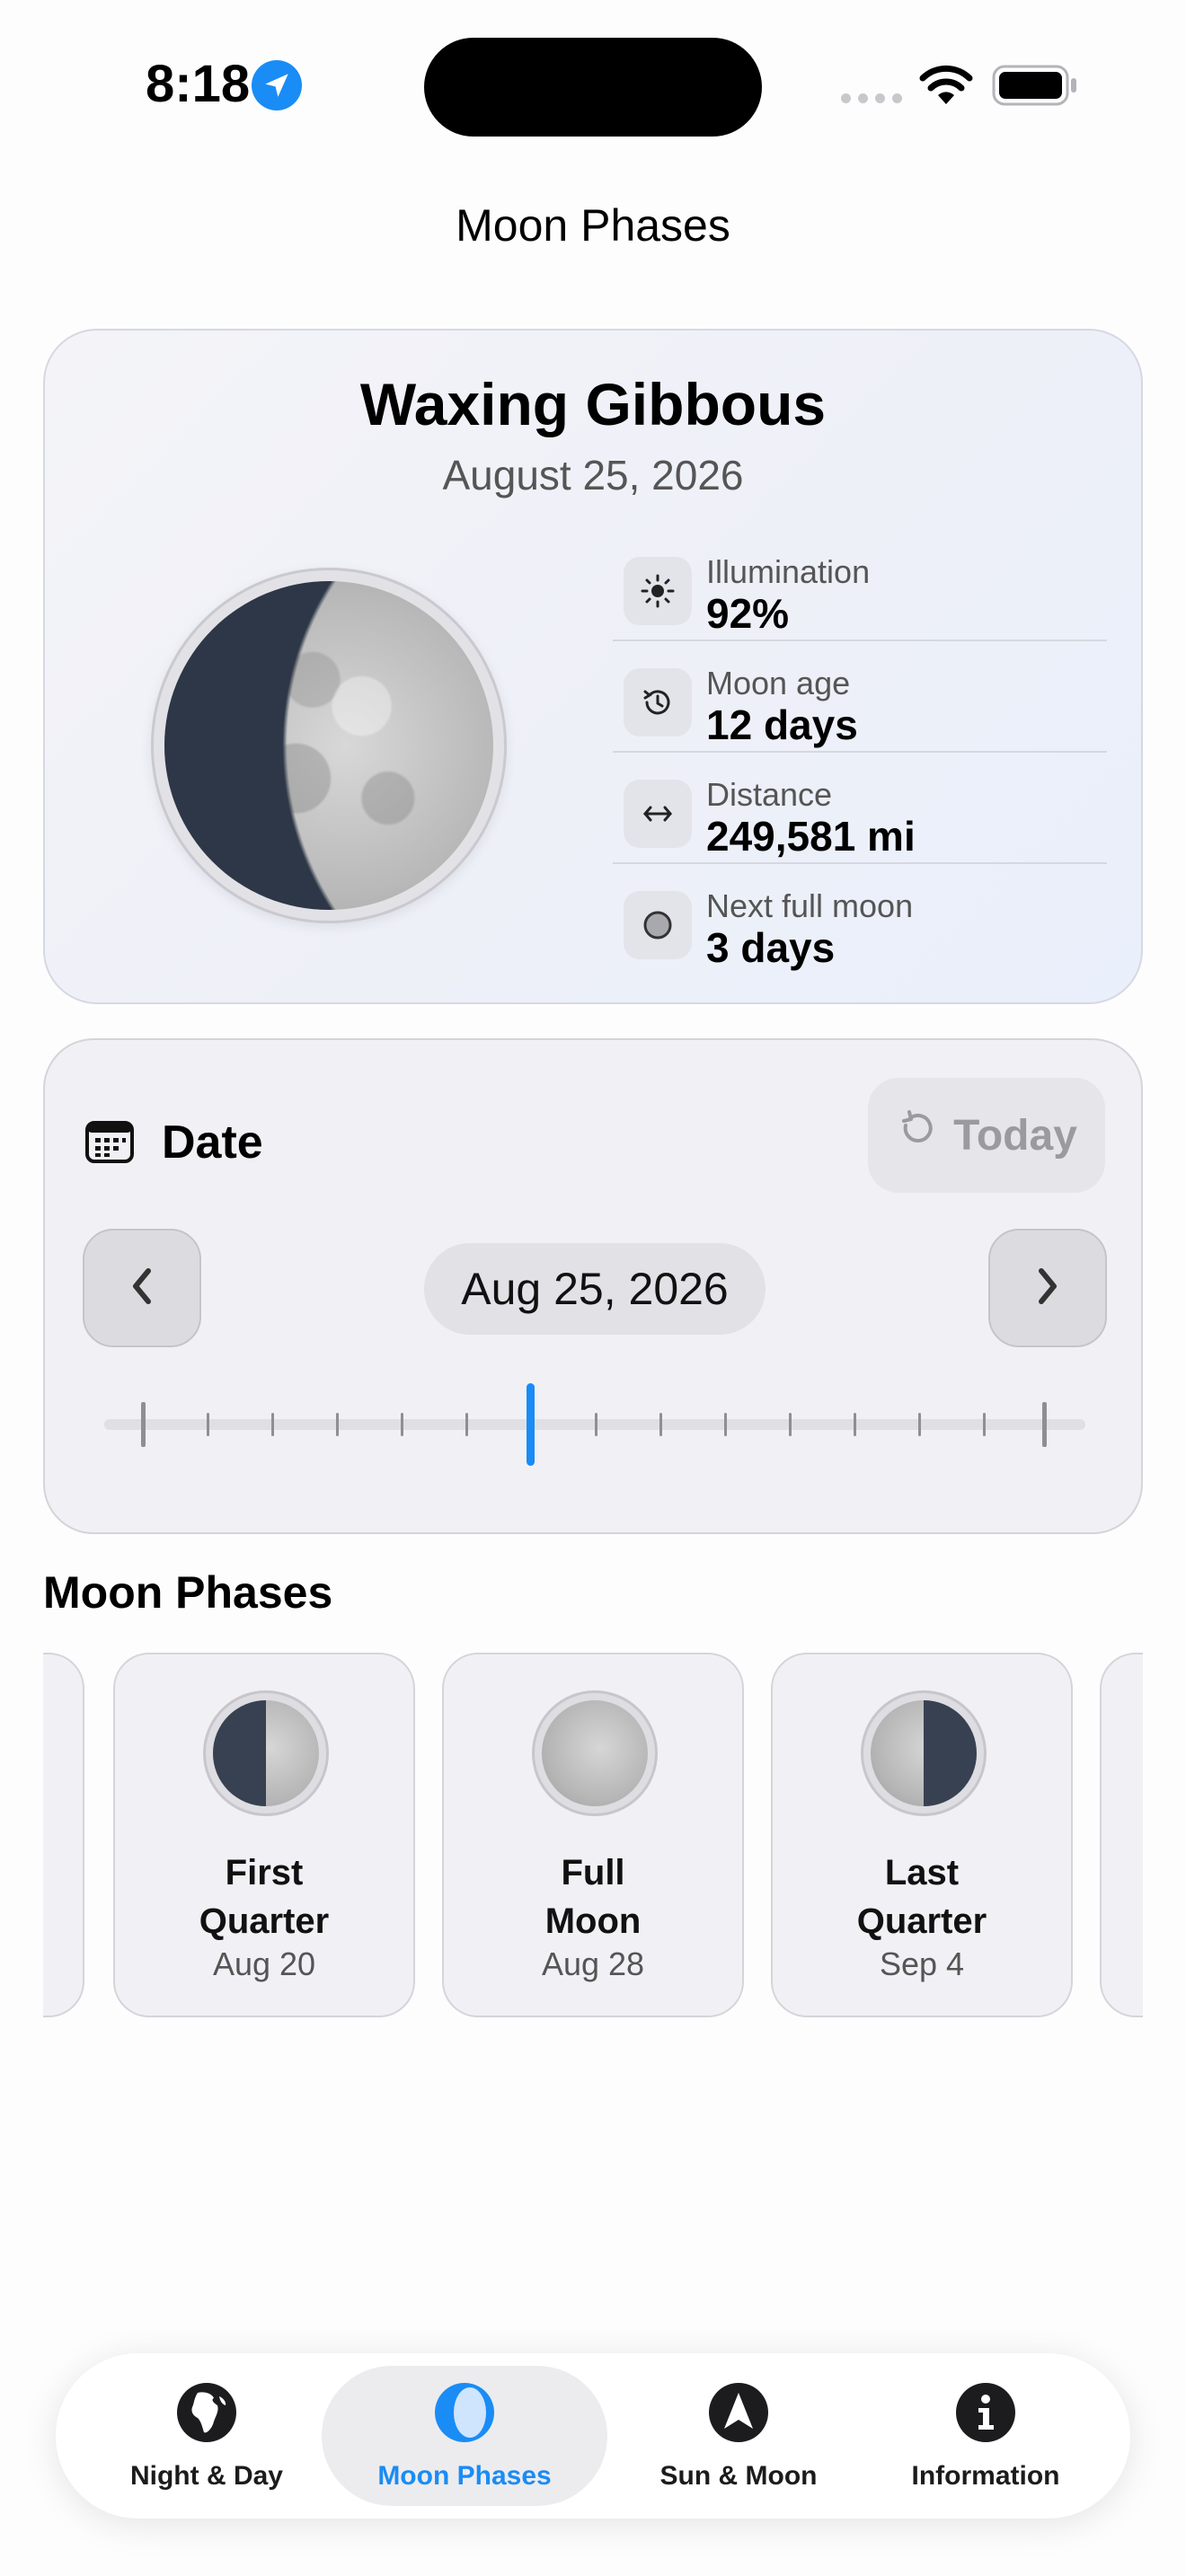 This screenshot has height=2576, width=1186. Describe the element at coordinates (738, 2476) in the screenshot. I see `tab-label: Sun & Moon` at that location.